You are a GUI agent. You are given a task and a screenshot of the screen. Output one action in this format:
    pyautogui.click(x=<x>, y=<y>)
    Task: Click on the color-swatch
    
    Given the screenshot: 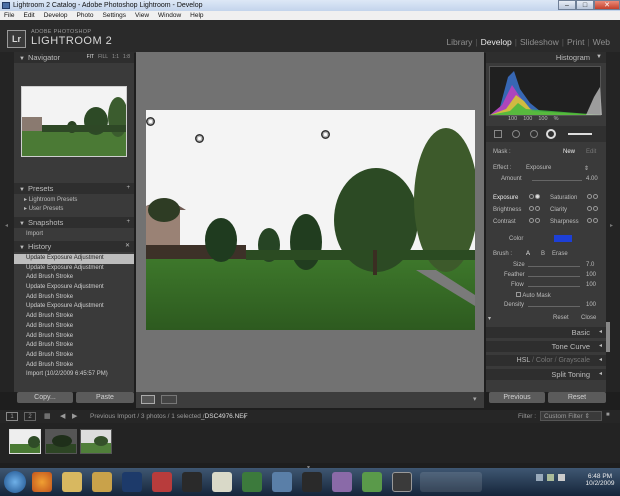 What is the action you would take?
    pyautogui.click(x=563, y=238)
    